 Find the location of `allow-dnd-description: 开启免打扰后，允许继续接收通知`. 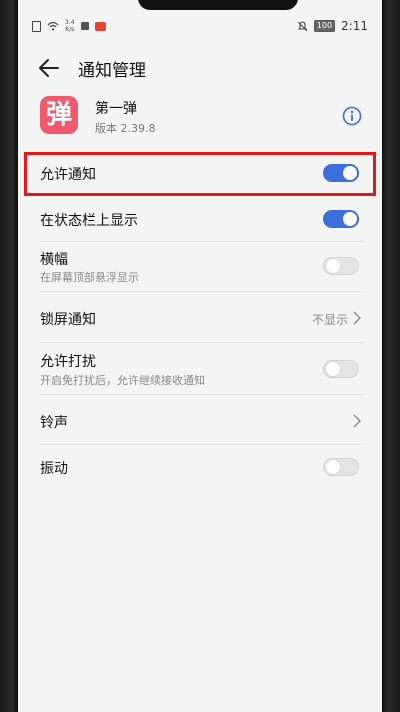

allow-dnd-description: 开启免打扰后，允许继续接收通知 is located at coordinates (122, 380).